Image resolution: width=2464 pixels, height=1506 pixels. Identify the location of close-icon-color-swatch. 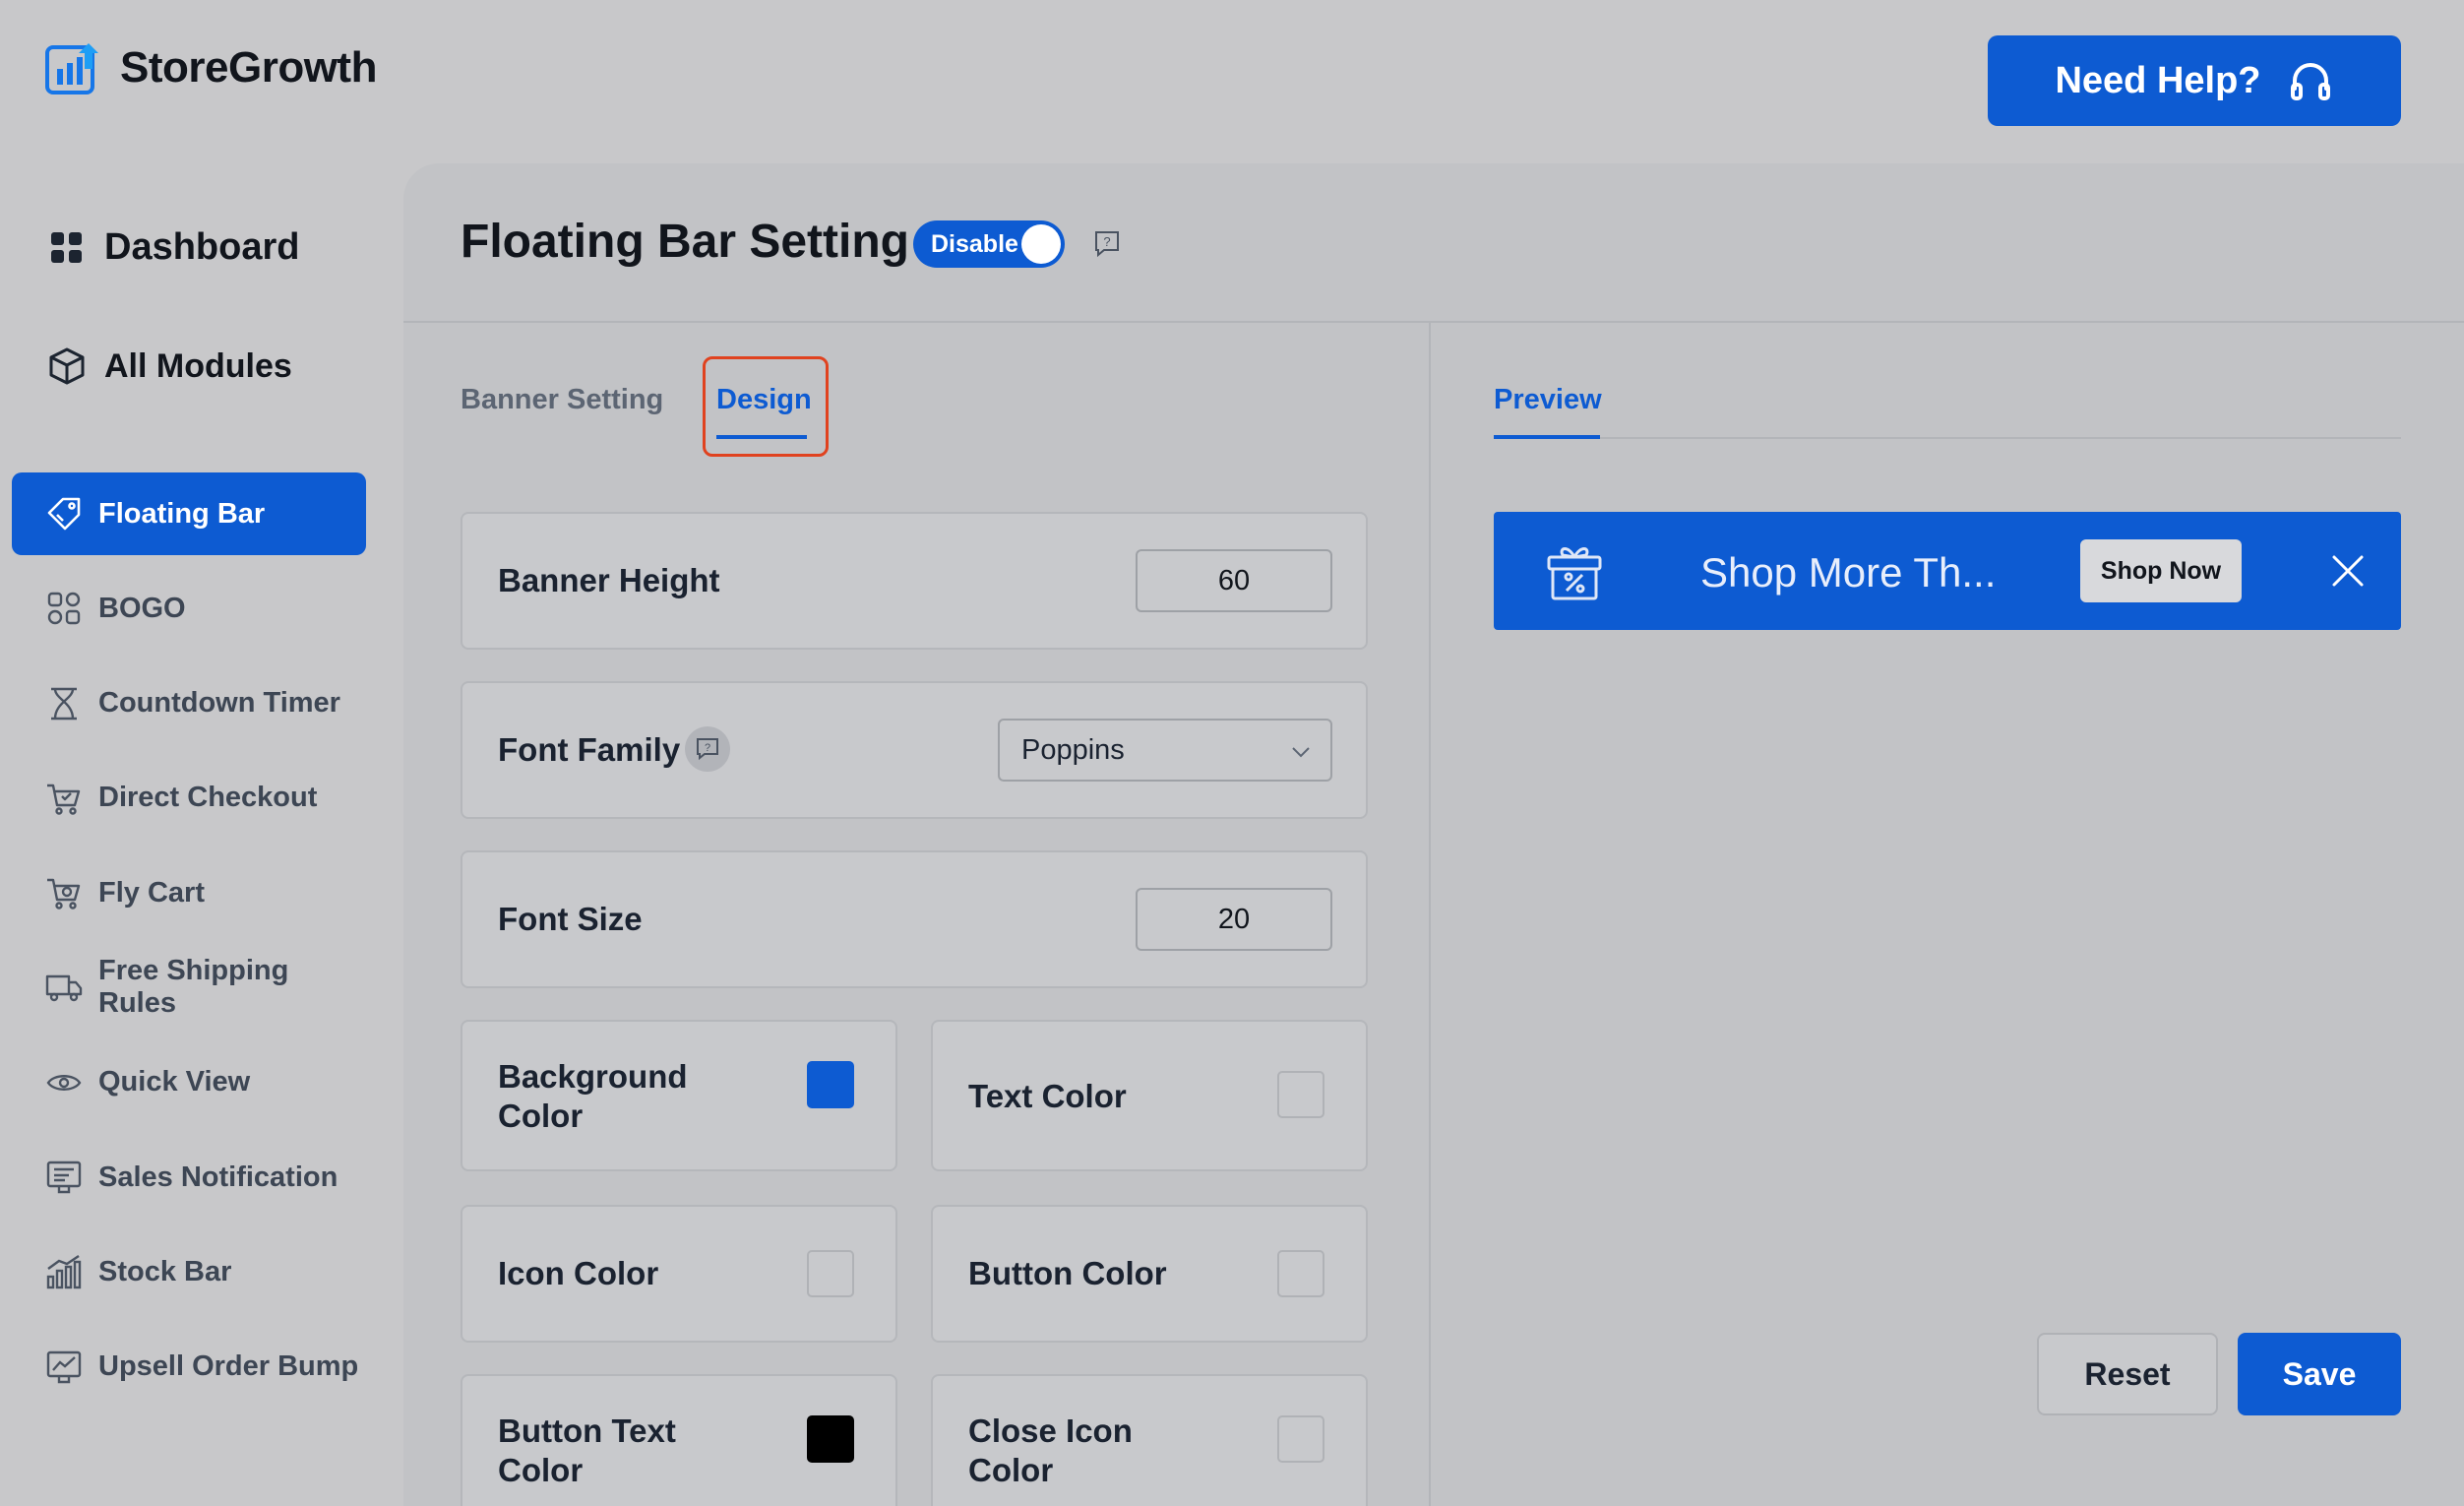
(1300, 1439).